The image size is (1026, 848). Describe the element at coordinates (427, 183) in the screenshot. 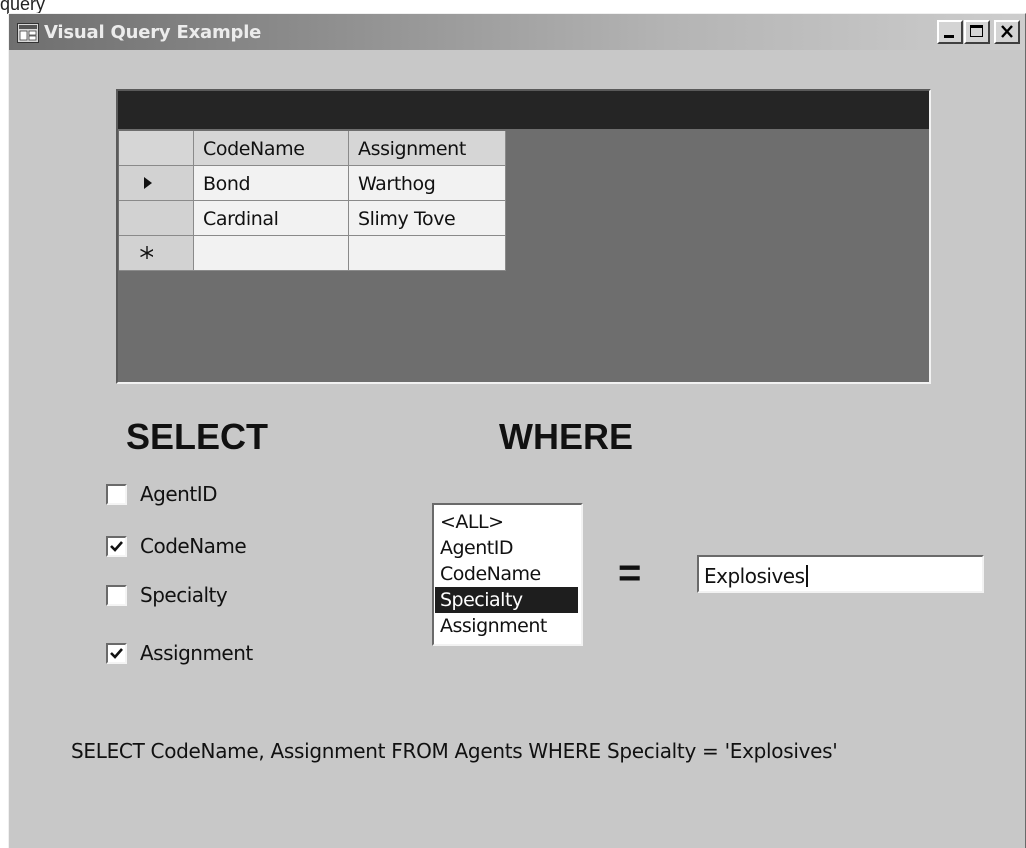

I see `grid-cell-assignment: Warthog` at that location.